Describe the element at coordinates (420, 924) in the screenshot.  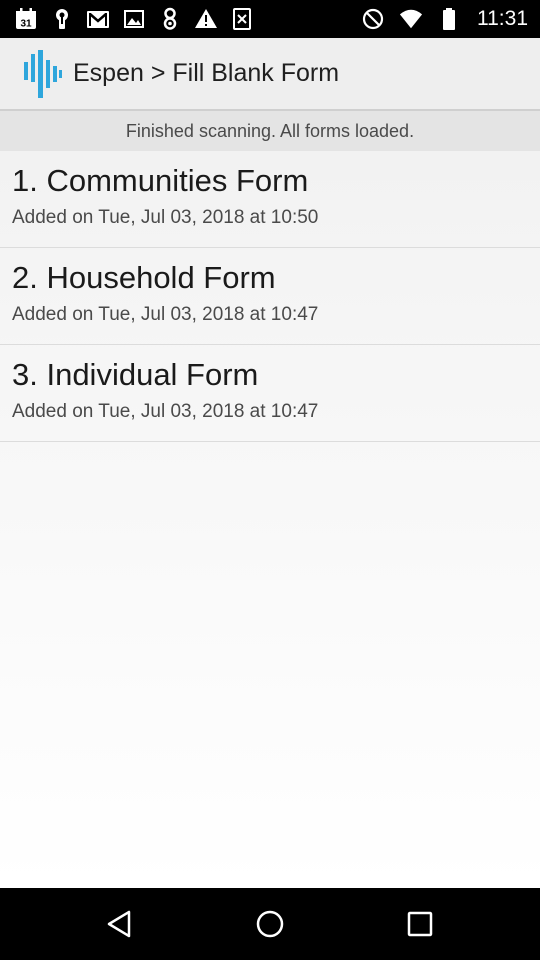
I see `recents-icon` at that location.